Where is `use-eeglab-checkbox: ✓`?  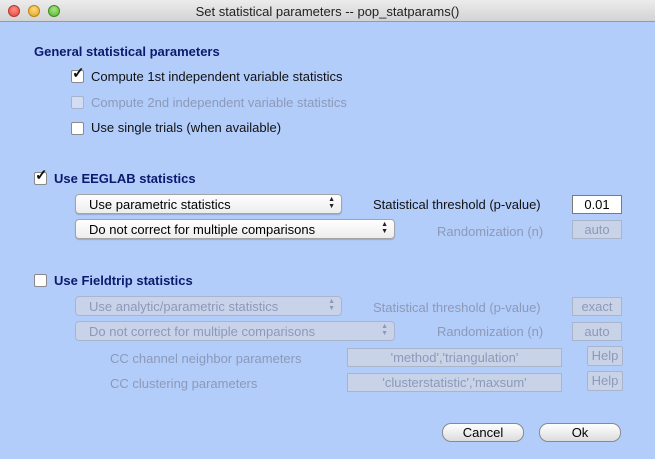 use-eeglab-checkbox: ✓ is located at coordinates (41, 176).